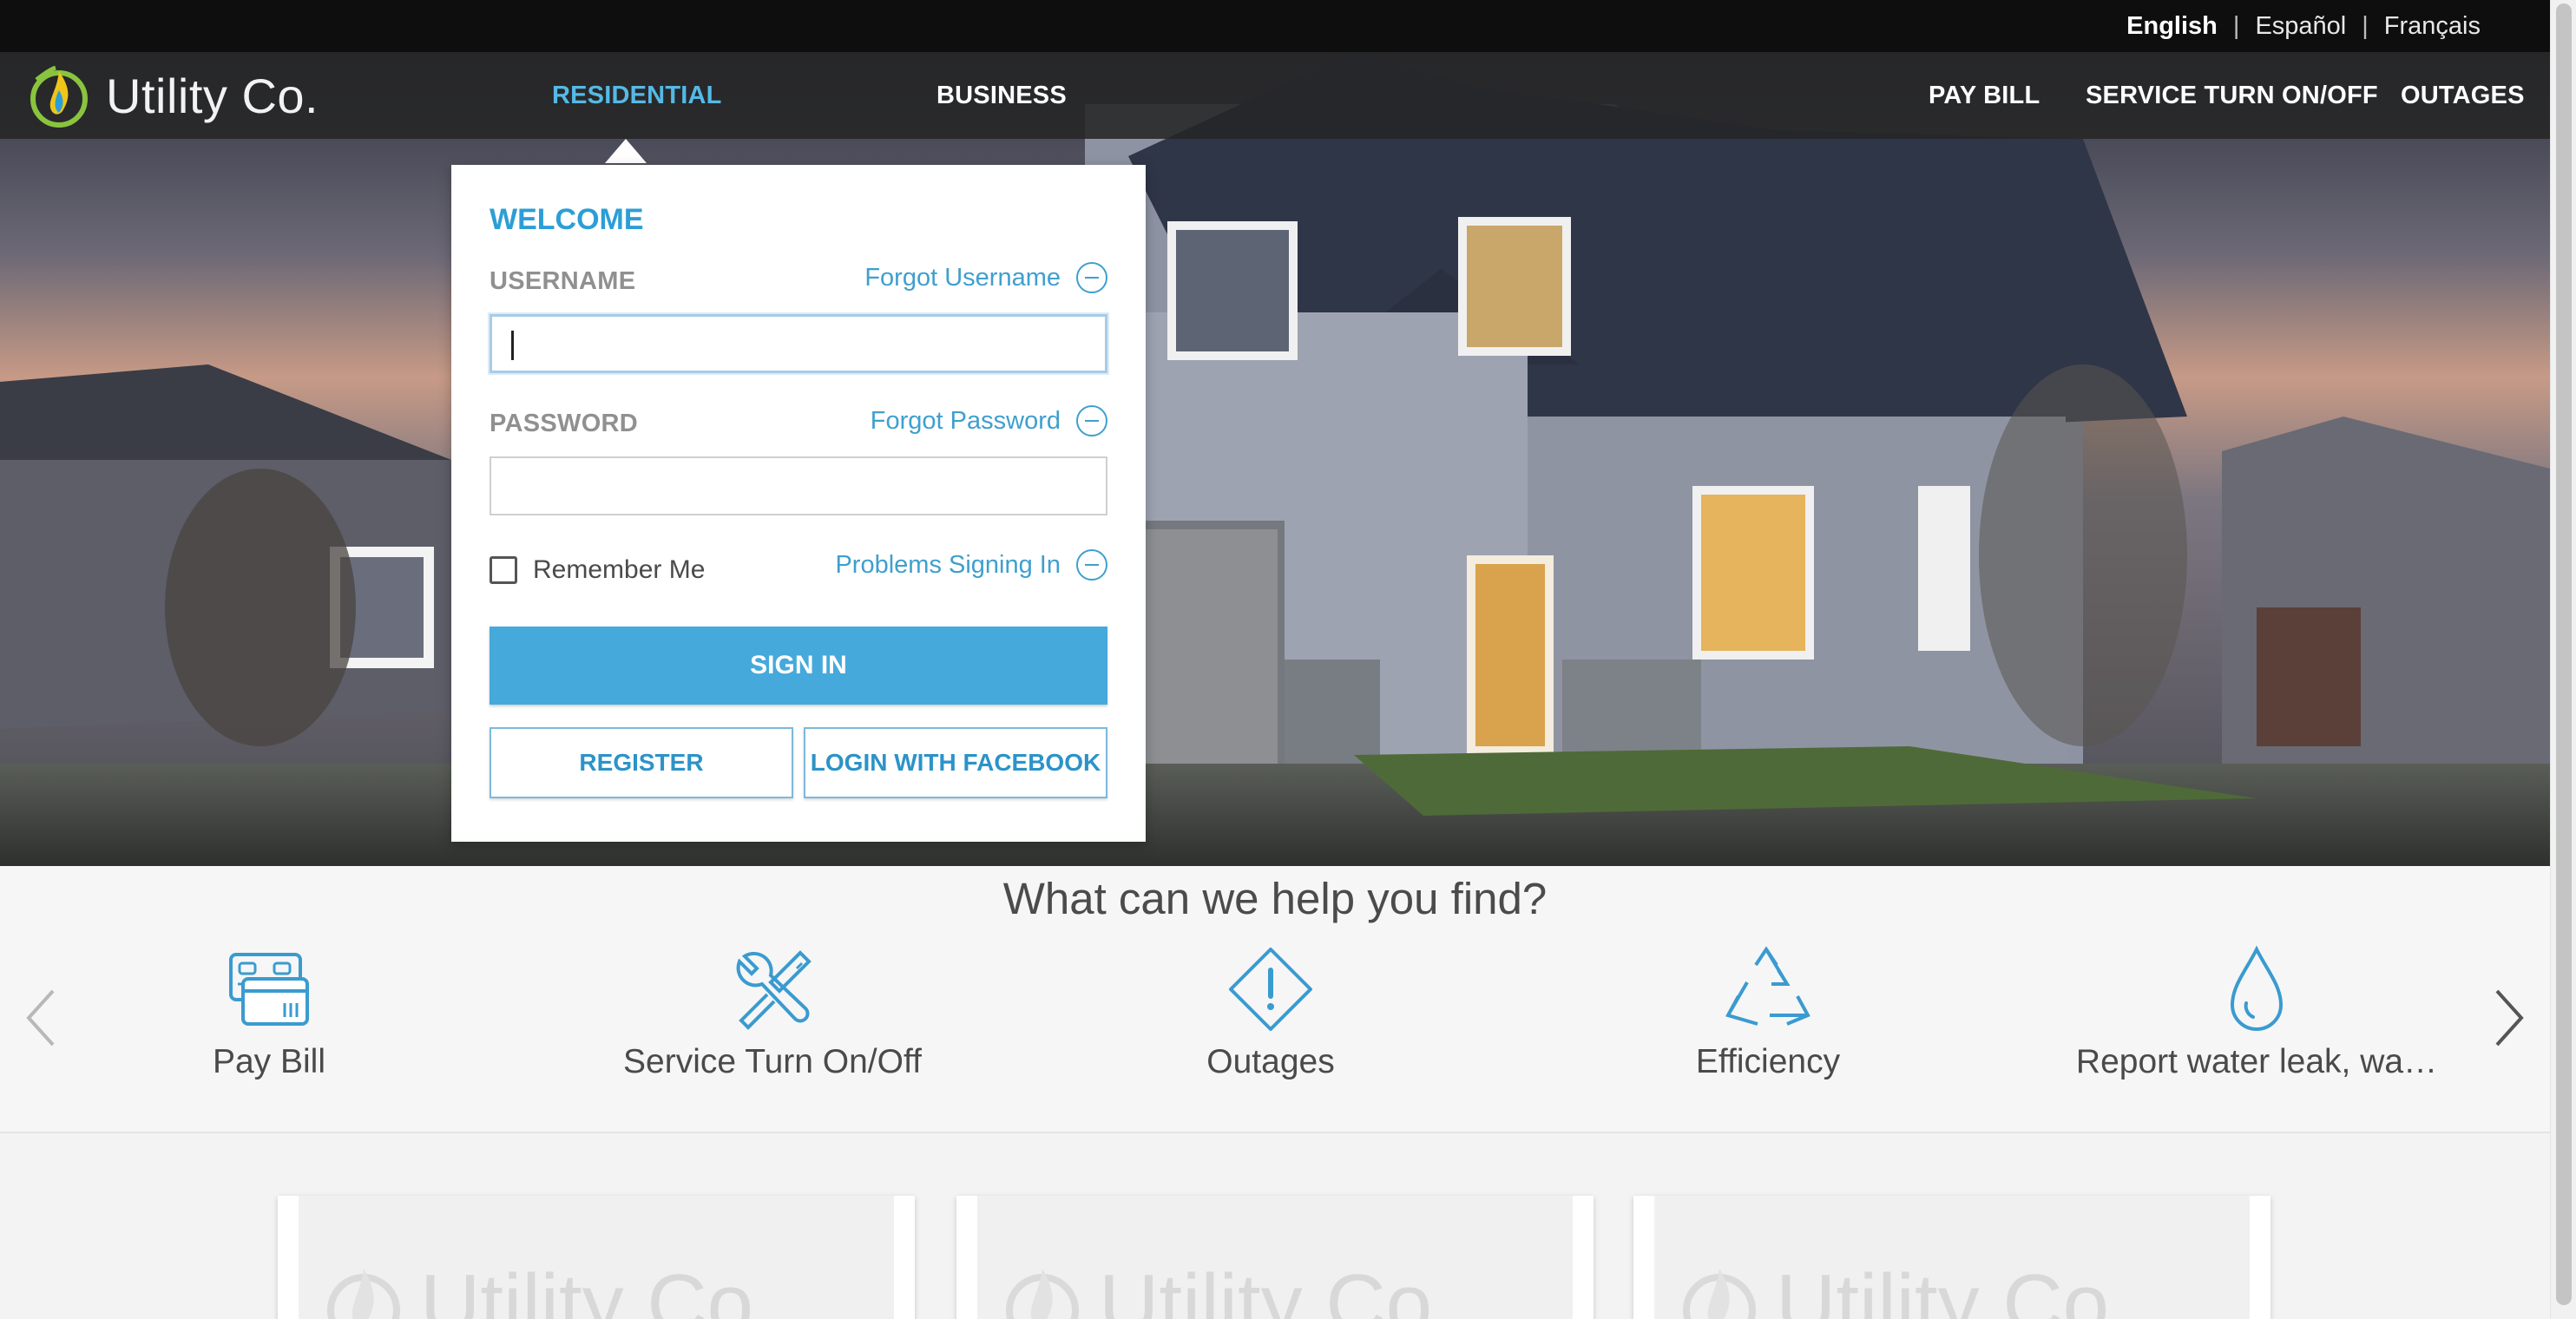 The width and height of the screenshot is (2576, 1319). Describe the element at coordinates (2301, 26) in the screenshot. I see `language-spanish: Español` at that location.